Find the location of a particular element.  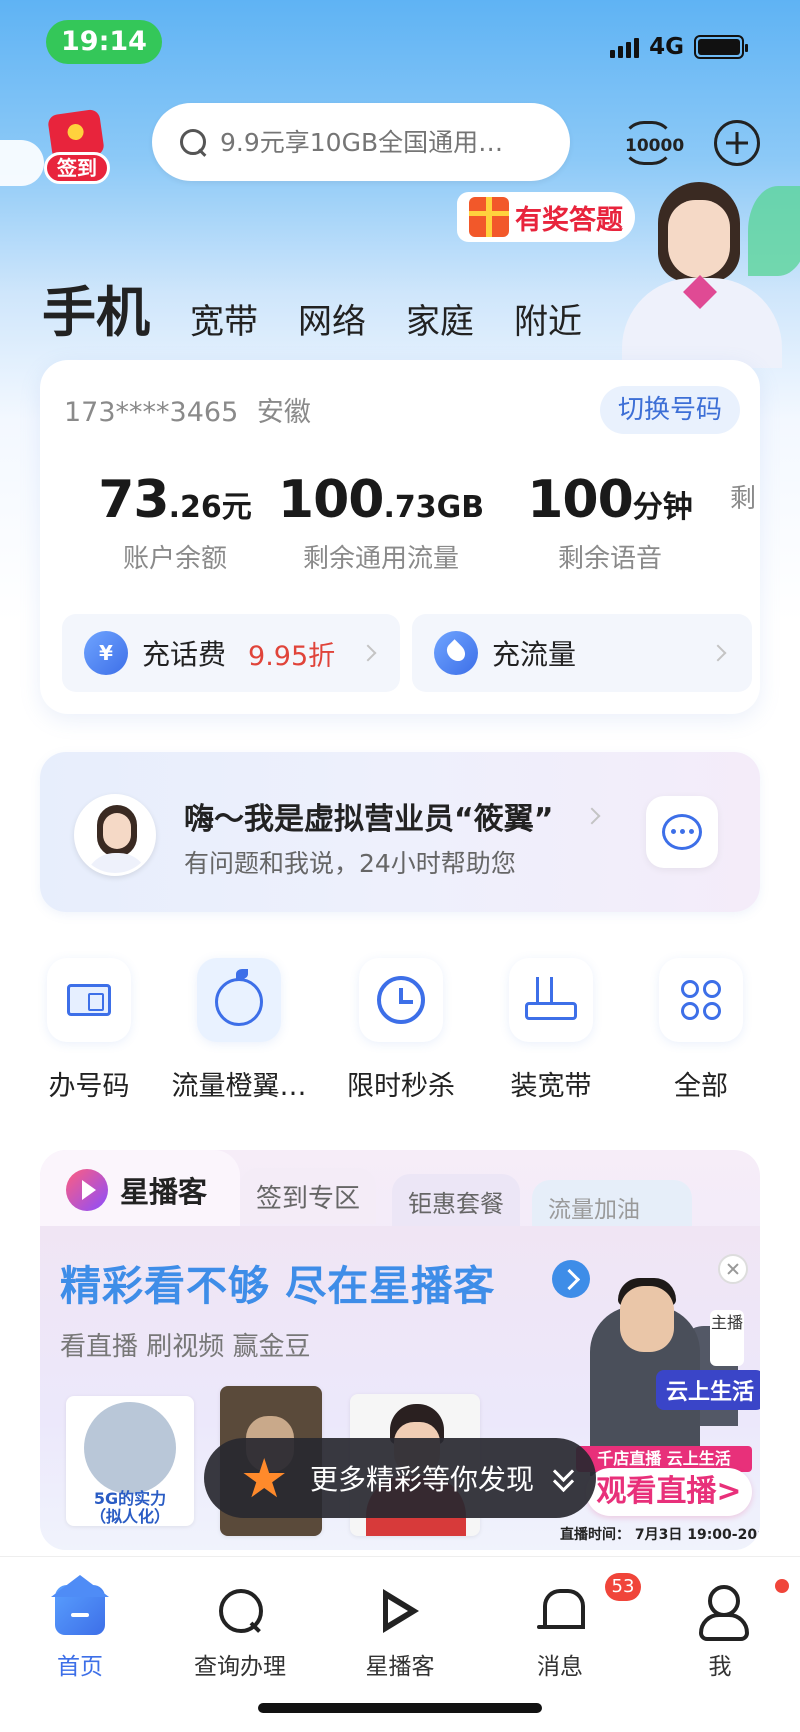

stat-more: 剩 is located at coordinates (745, 492).